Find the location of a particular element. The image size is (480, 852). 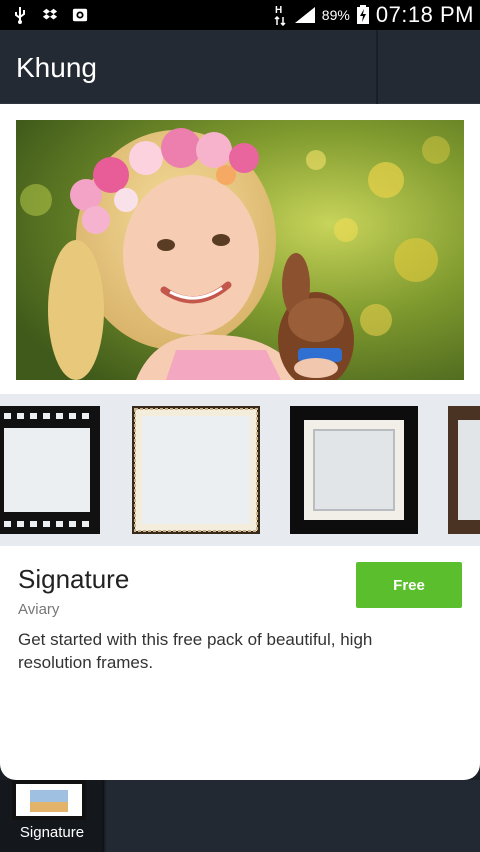

battery-percent: 89% is located at coordinates (335, 15).